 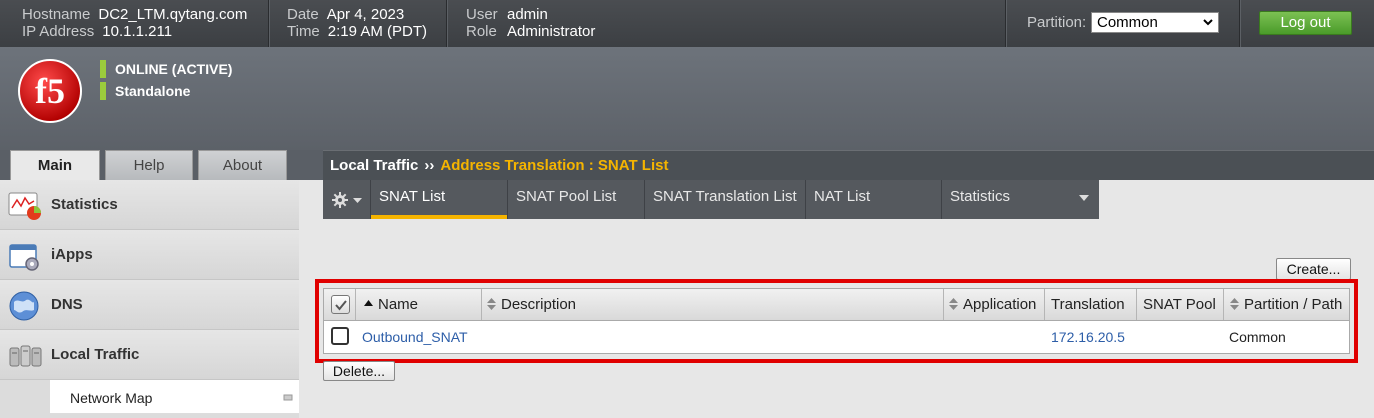 I want to click on local-traffic-servers-icon, so click(x=25, y=356).